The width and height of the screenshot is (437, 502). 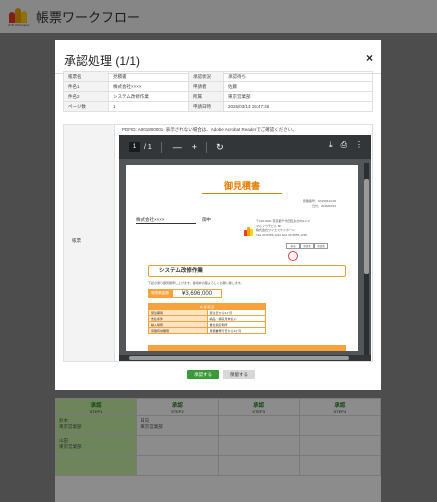 What do you see at coordinates (206, 96) in the screenshot?
I see `label-department: 所属` at bounding box center [206, 96].